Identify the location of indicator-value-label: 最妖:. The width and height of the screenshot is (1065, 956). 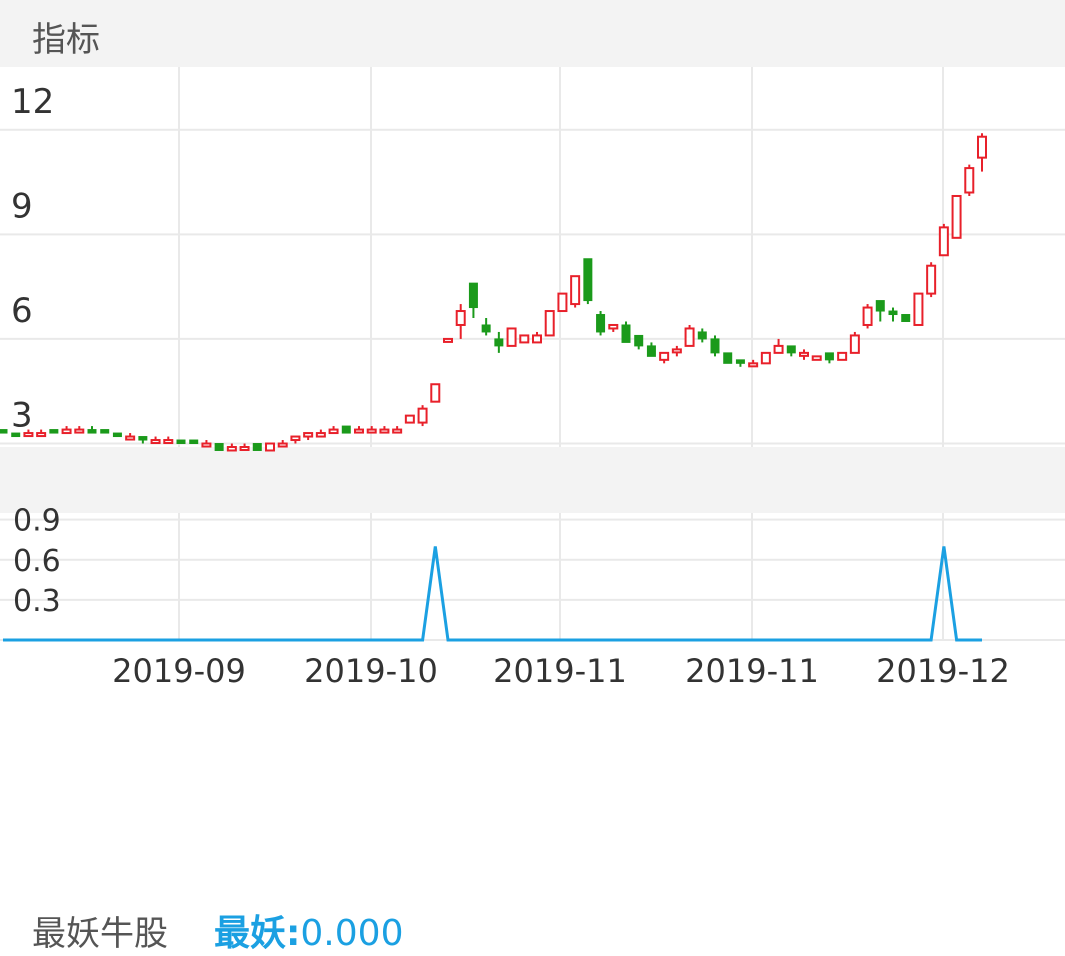
(257, 933).